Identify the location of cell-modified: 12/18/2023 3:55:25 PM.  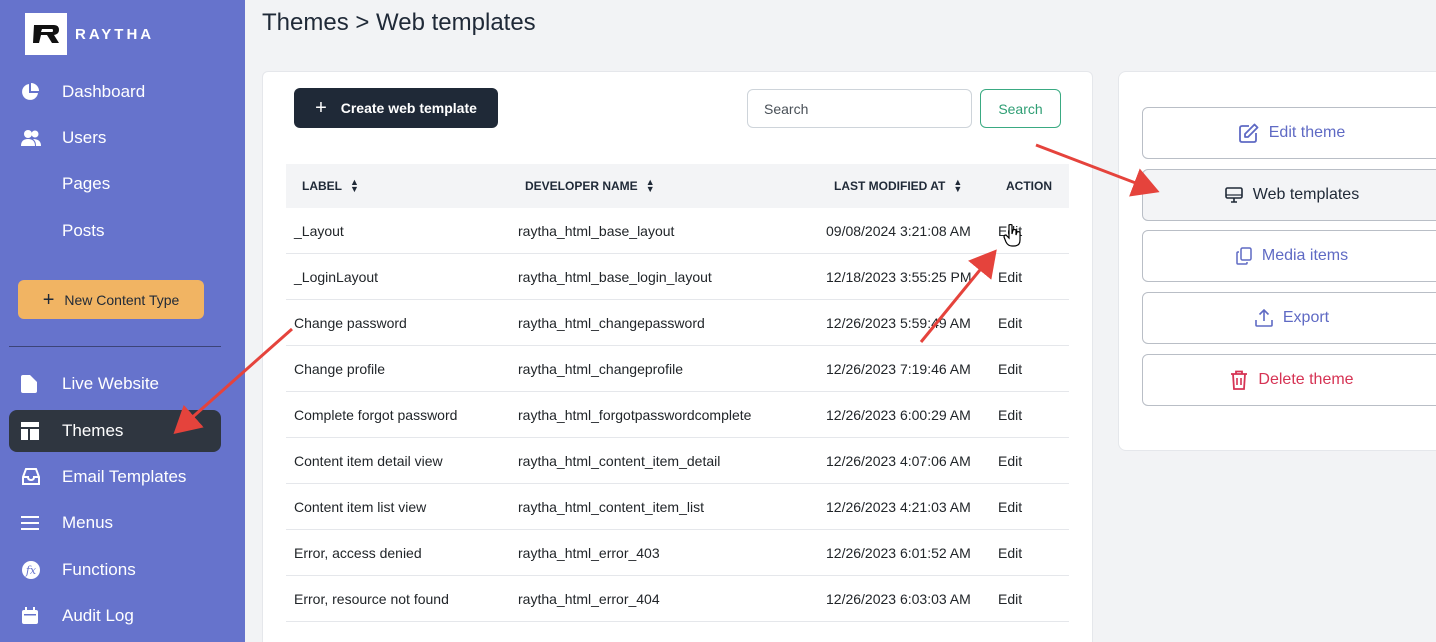
(899, 277).